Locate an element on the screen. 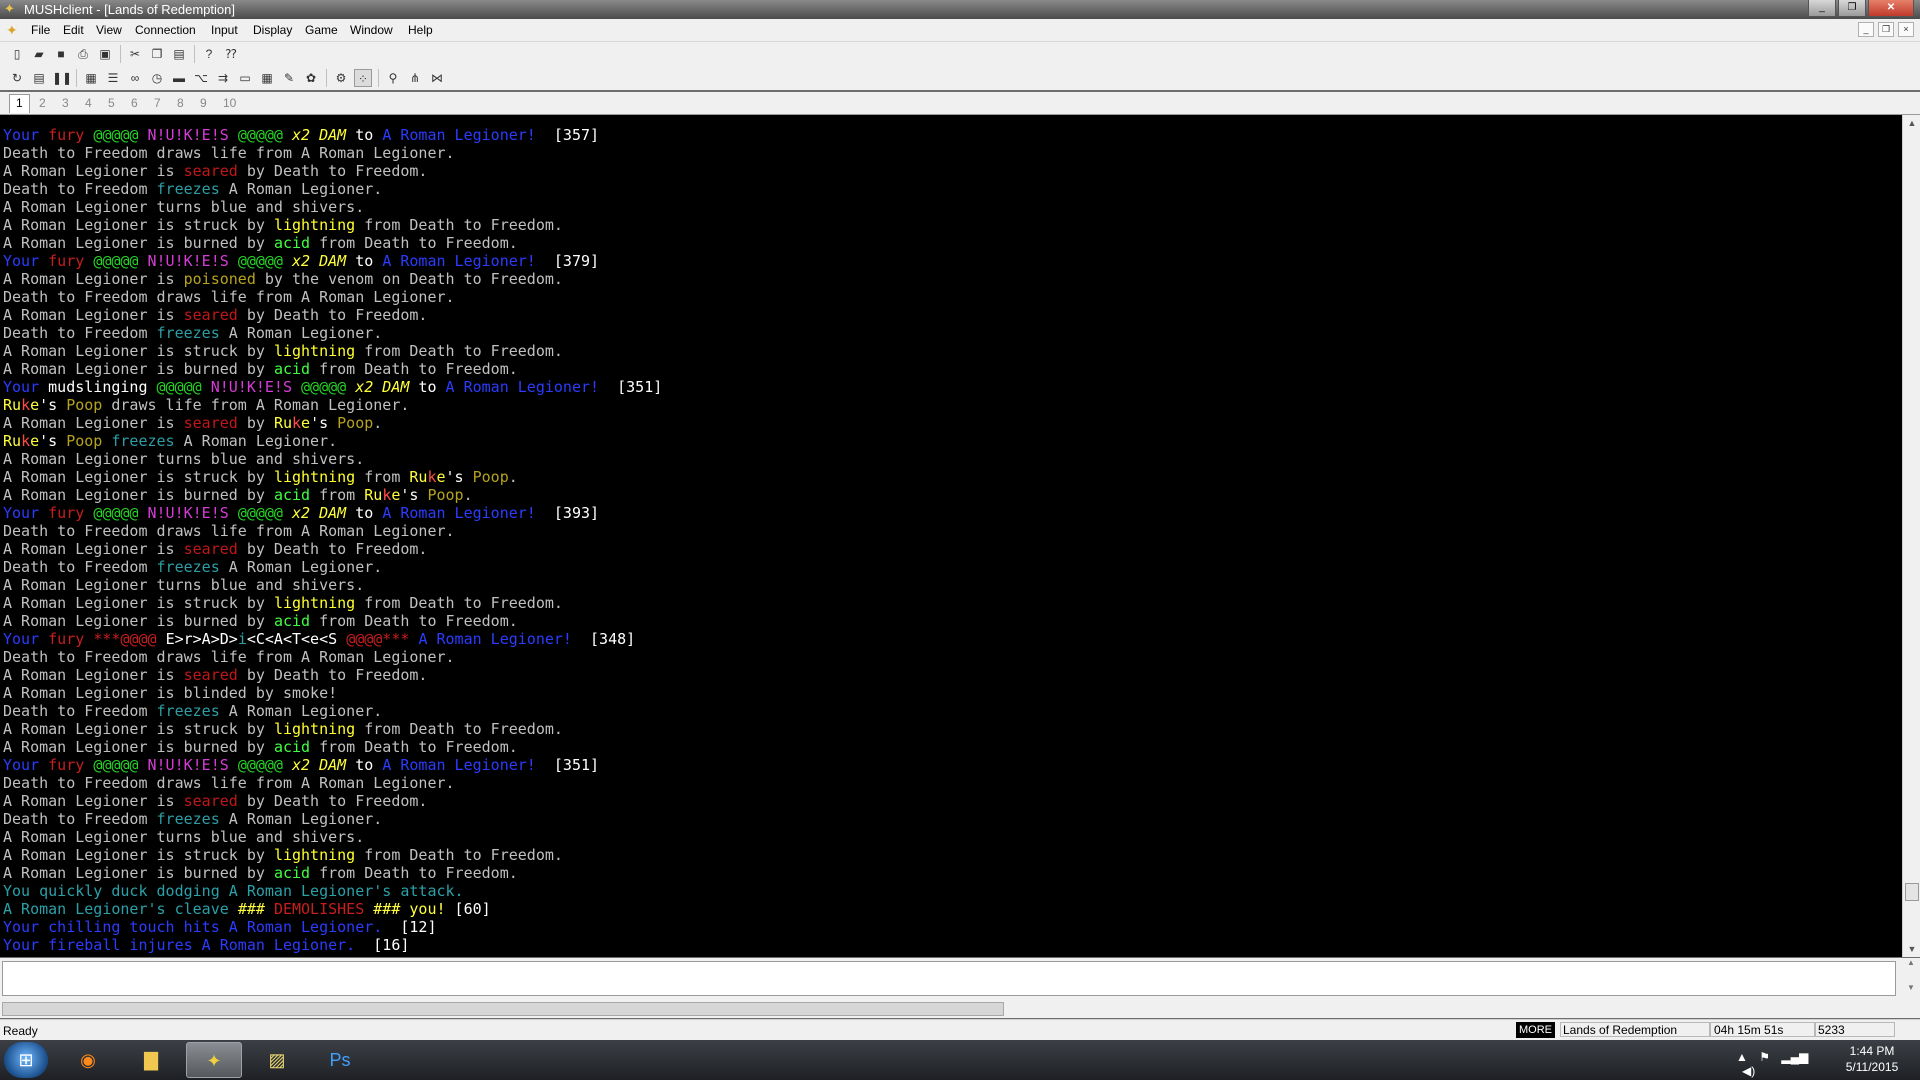  plugins-icon: ⚙ is located at coordinates (341, 78).